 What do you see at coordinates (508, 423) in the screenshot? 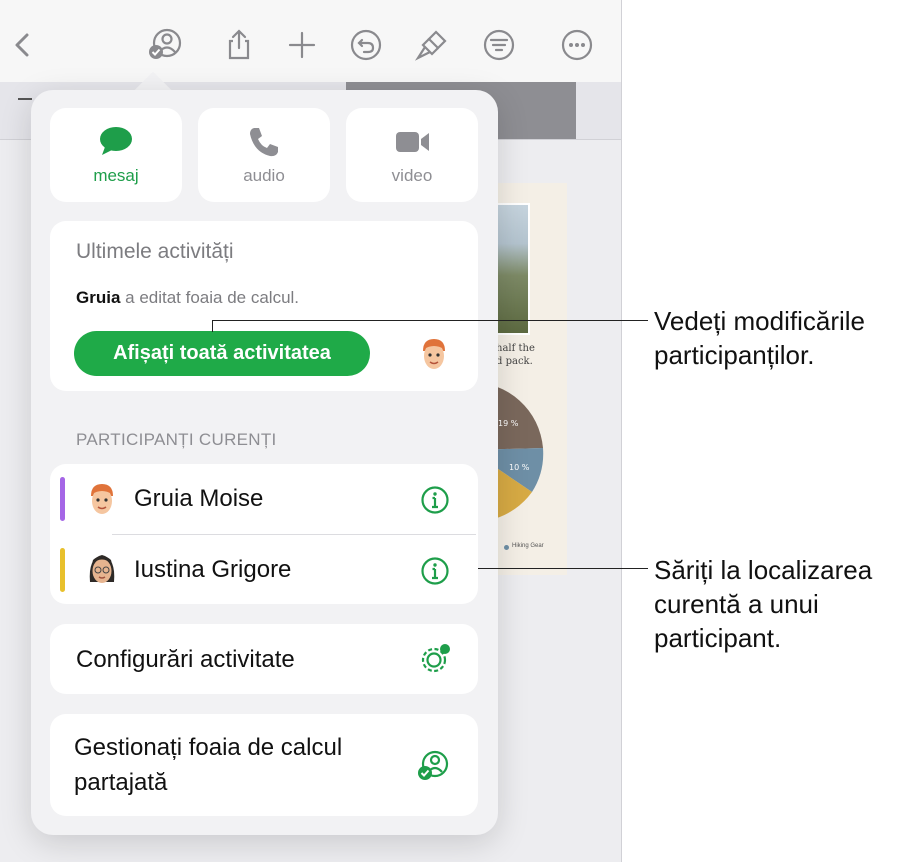
I see `pie-label: 19 %` at bounding box center [508, 423].